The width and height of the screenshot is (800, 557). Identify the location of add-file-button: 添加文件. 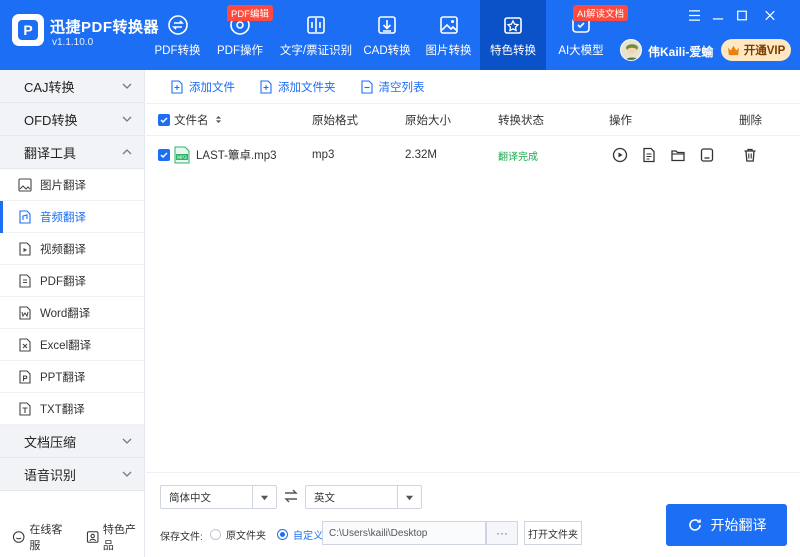
(202, 87).